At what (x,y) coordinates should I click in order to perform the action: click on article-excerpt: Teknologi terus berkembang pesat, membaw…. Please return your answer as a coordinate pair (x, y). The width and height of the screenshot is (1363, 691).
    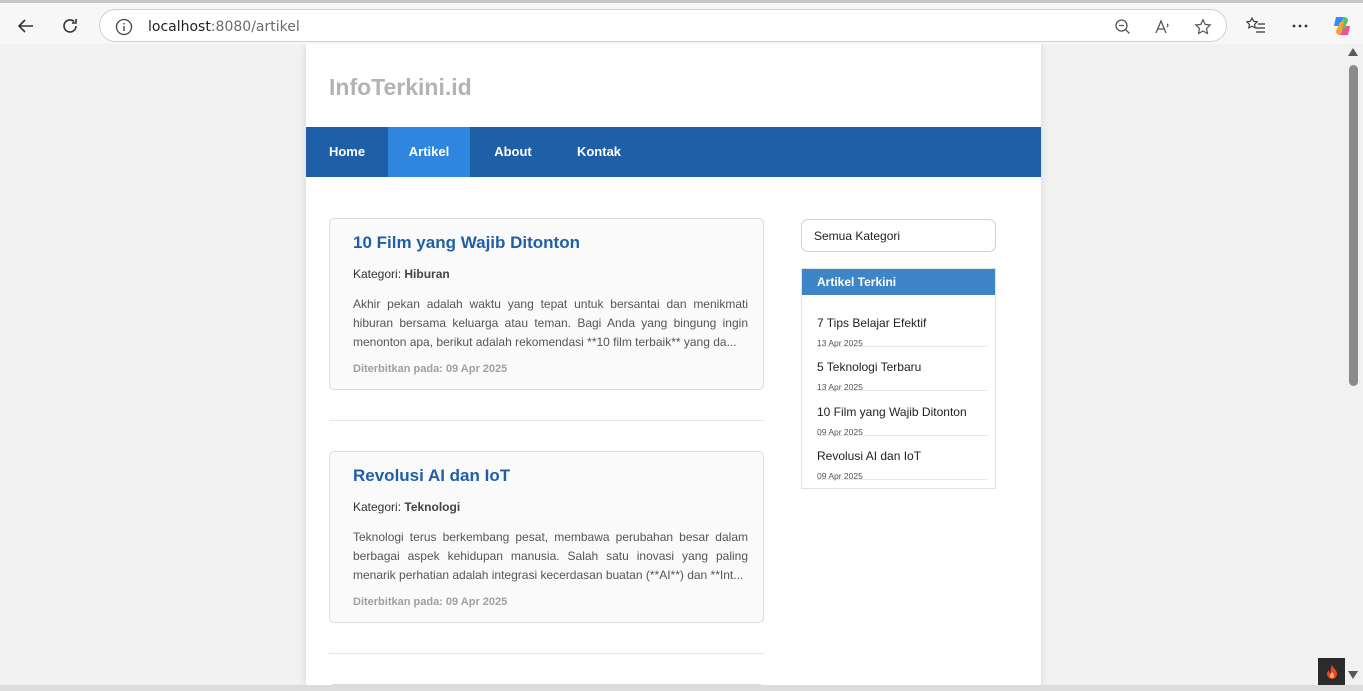
    Looking at the image, I should click on (550, 556).